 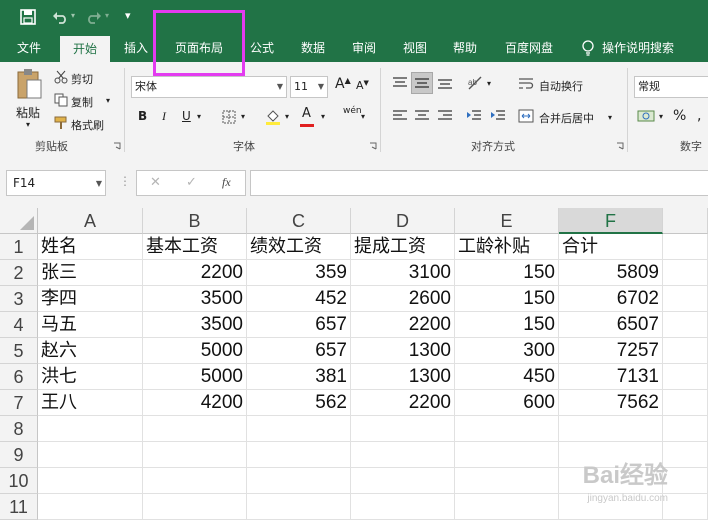 What do you see at coordinates (307, 116) in the screenshot?
I see `font-color-button: A` at bounding box center [307, 116].